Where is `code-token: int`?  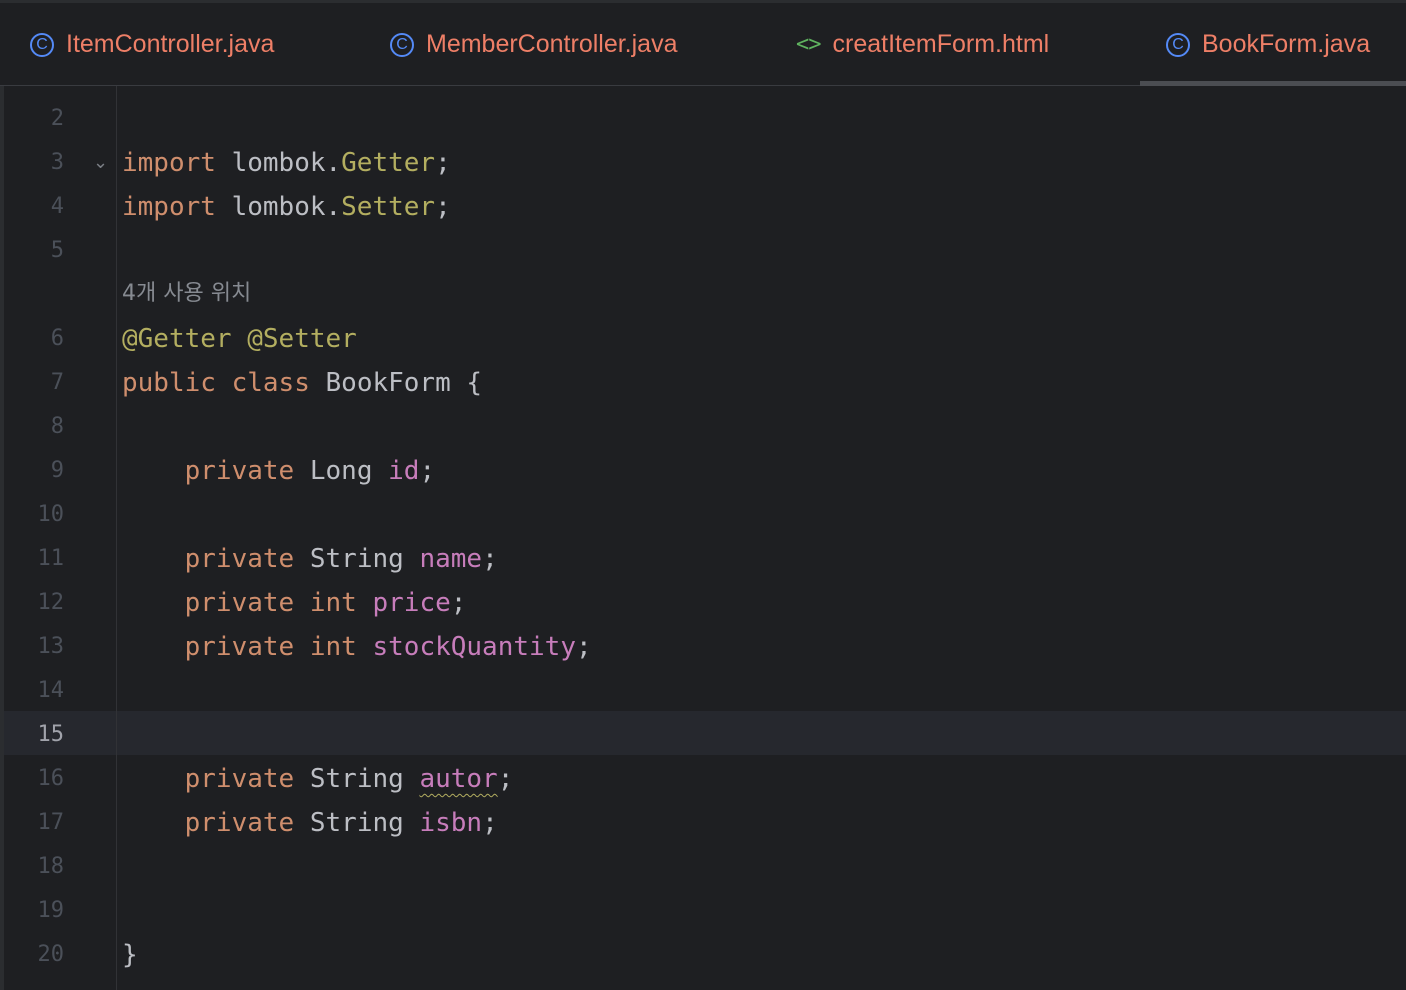 code-token: int is located at coordinates (333, 647).